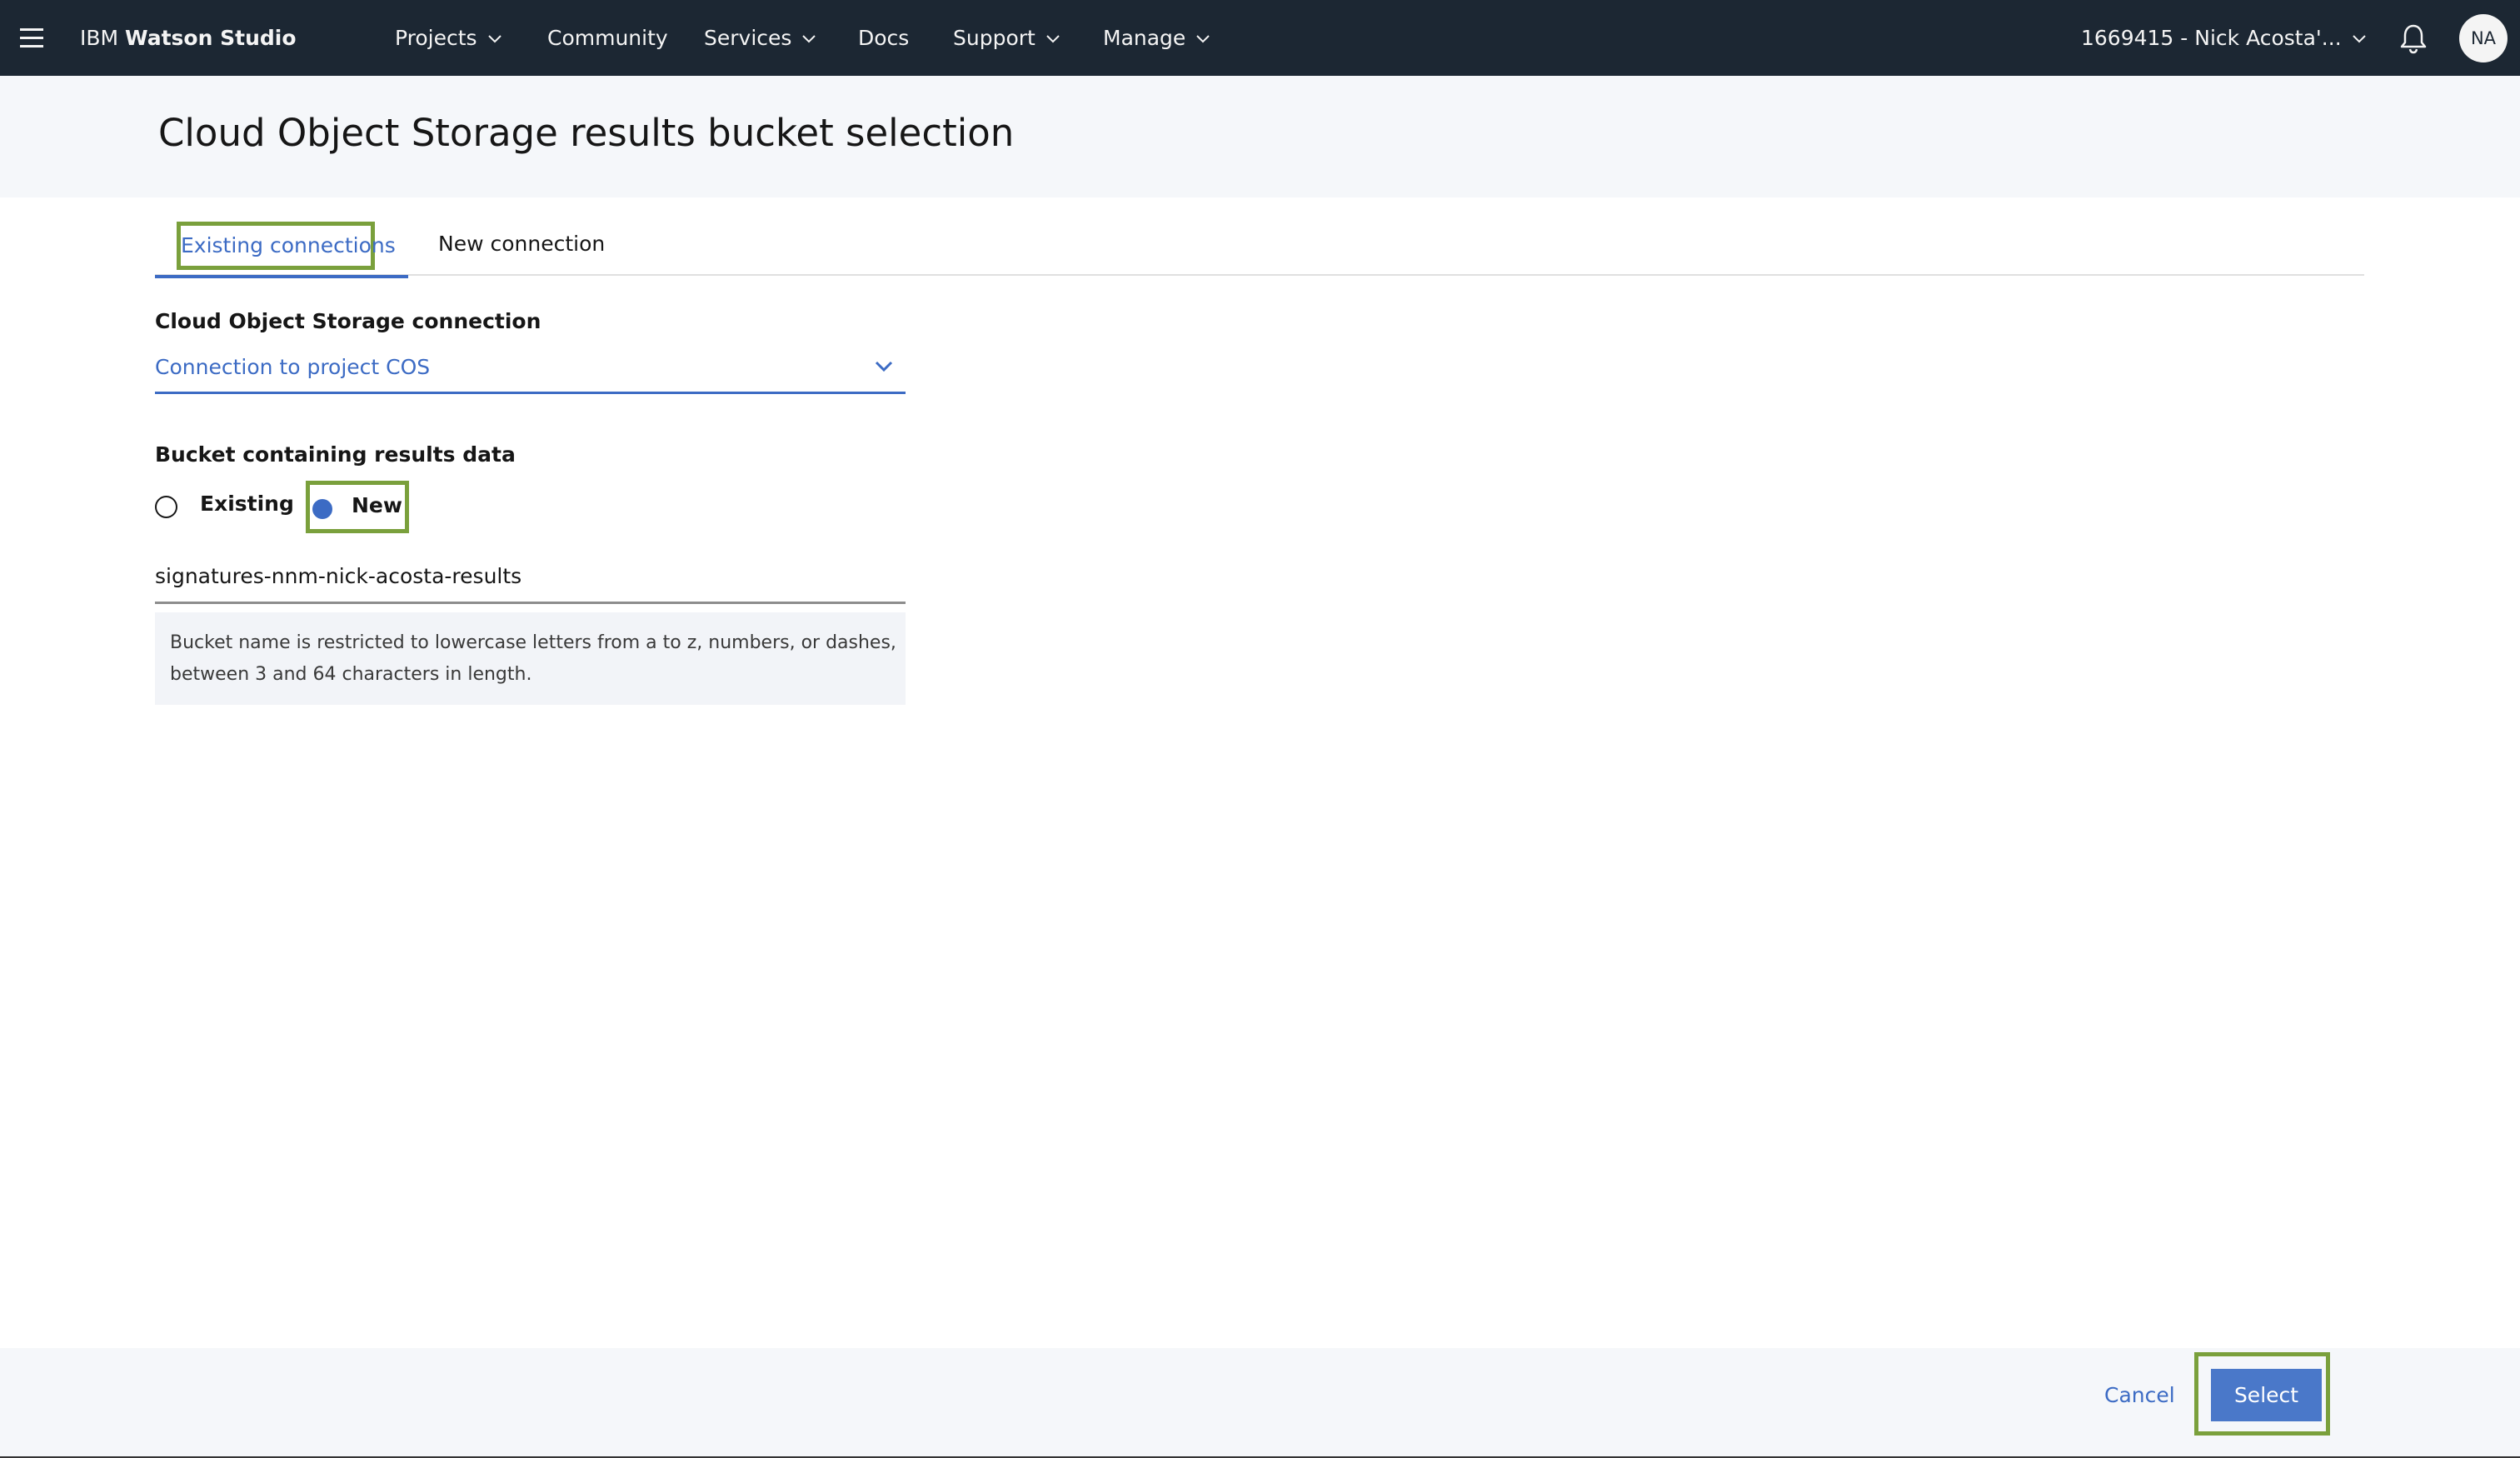 Image resolution: width=2520 pixels, height=1458 pixels. What do you see at coordinates (32, 37) in the screenshot?
I see `menu-icon` at bounding box center [32, 37].